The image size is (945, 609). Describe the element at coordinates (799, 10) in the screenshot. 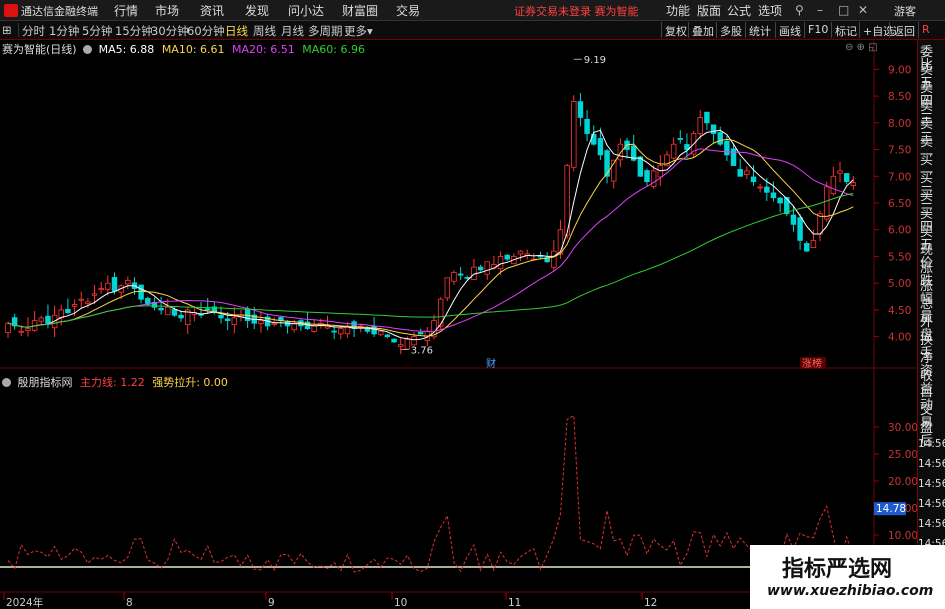

I see `help-icon: ⚲` at that location.